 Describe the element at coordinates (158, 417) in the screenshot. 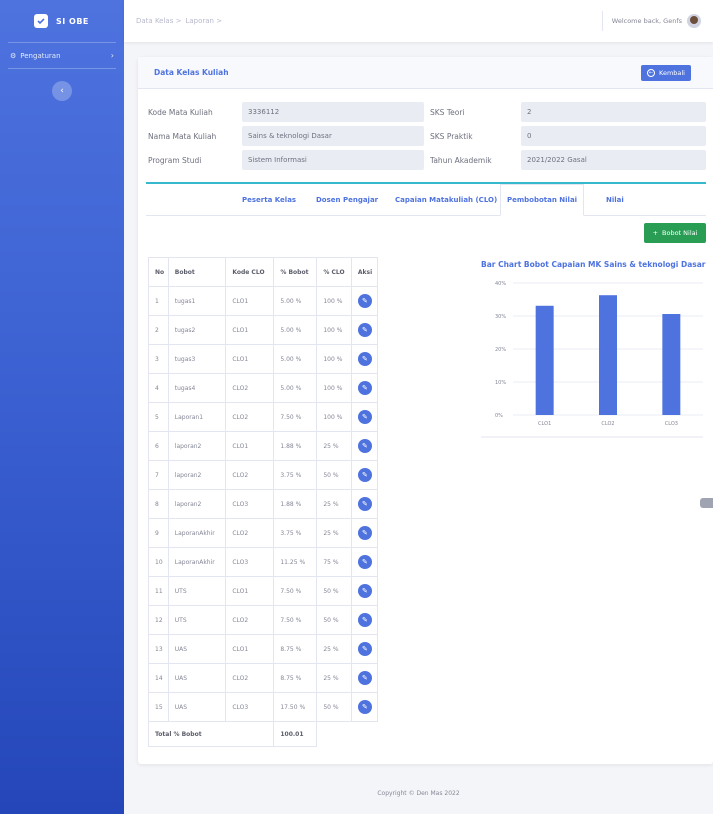

I see `cell-no: 5` at that location.